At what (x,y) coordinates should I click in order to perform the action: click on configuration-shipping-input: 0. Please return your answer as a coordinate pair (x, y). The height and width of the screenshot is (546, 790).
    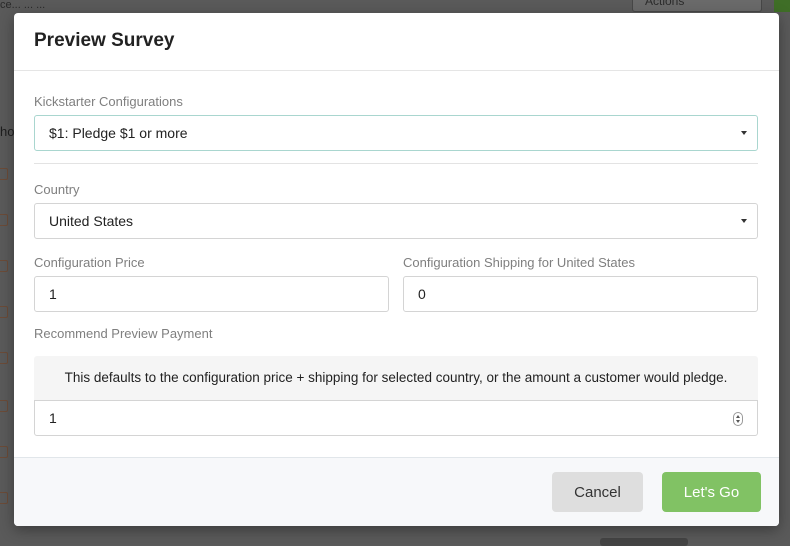
    Looking at the image, I should click on (580, 294).